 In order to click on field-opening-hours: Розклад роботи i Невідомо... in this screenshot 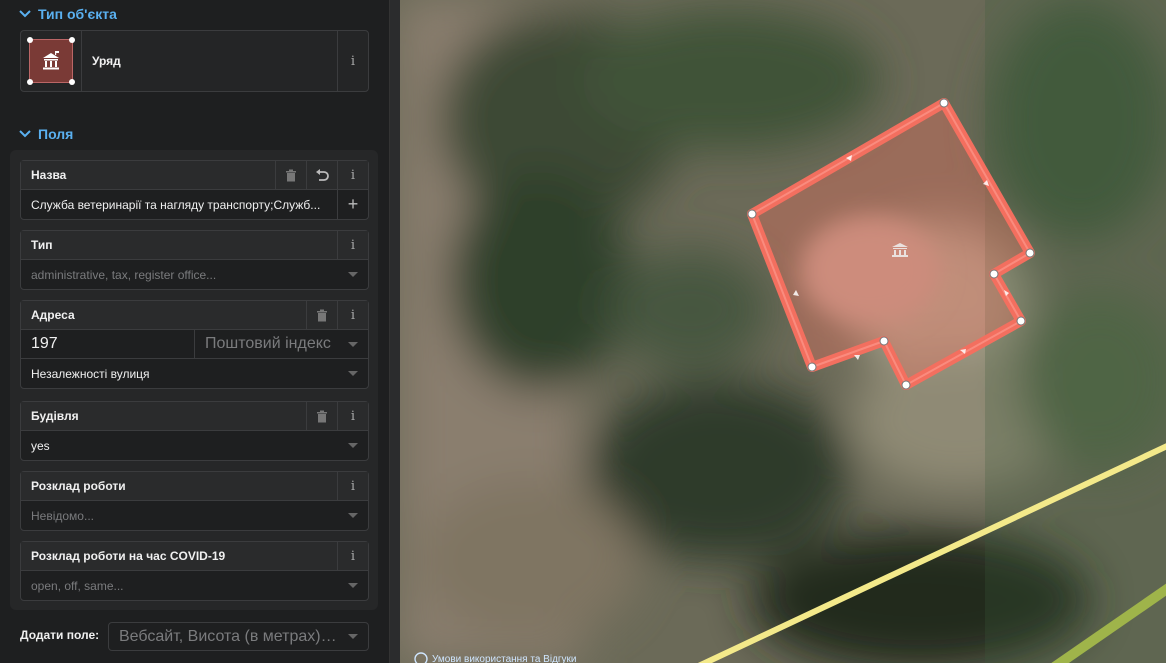, I will do `click(194, 501)`.